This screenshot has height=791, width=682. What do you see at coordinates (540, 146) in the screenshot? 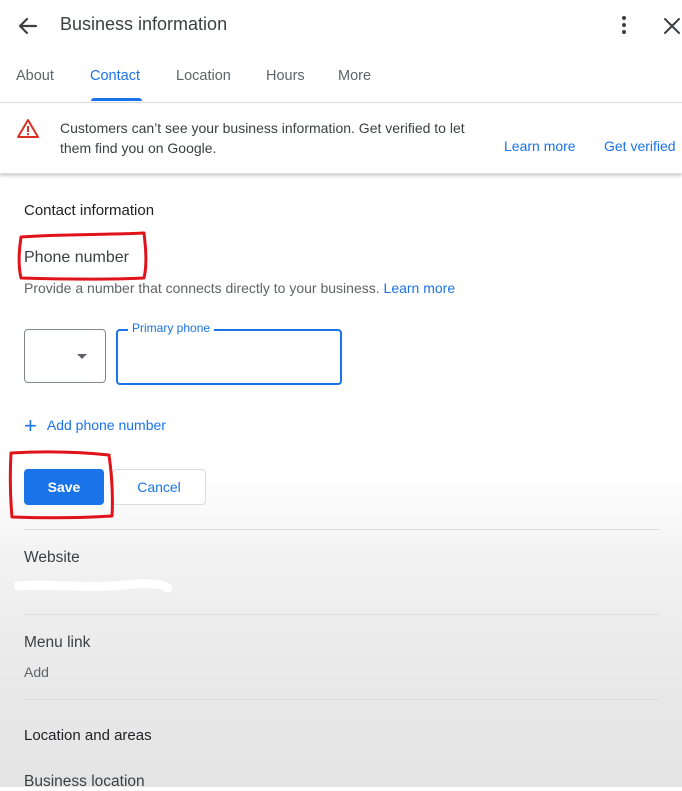
I see `banner-learn-more-link: Learn more` at bounding box center [540, 146].